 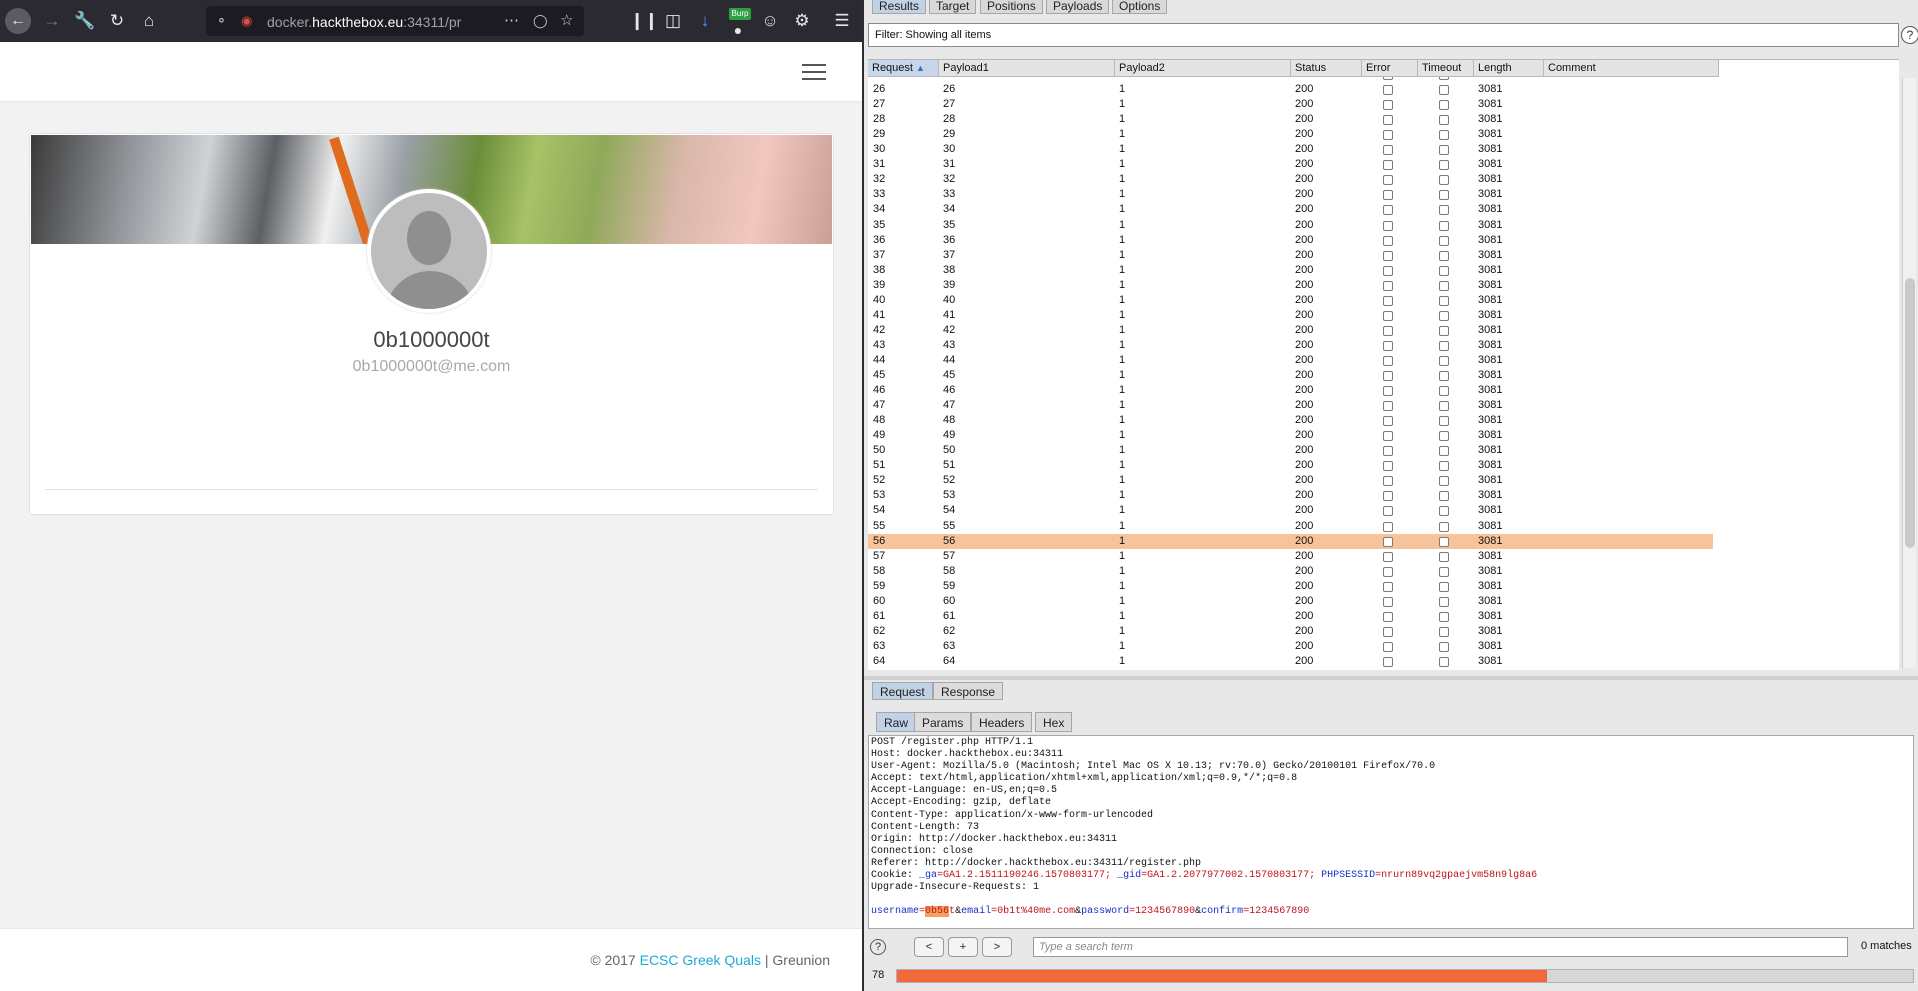 I want to click on filter-bar: Filter: Showing all items, so click(x=1383, y=35).